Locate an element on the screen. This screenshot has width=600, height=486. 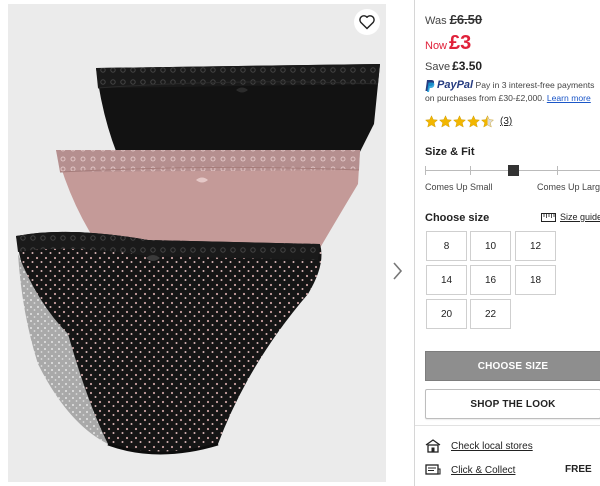
size-option-8: 8 is located at coordinates (446, 246).